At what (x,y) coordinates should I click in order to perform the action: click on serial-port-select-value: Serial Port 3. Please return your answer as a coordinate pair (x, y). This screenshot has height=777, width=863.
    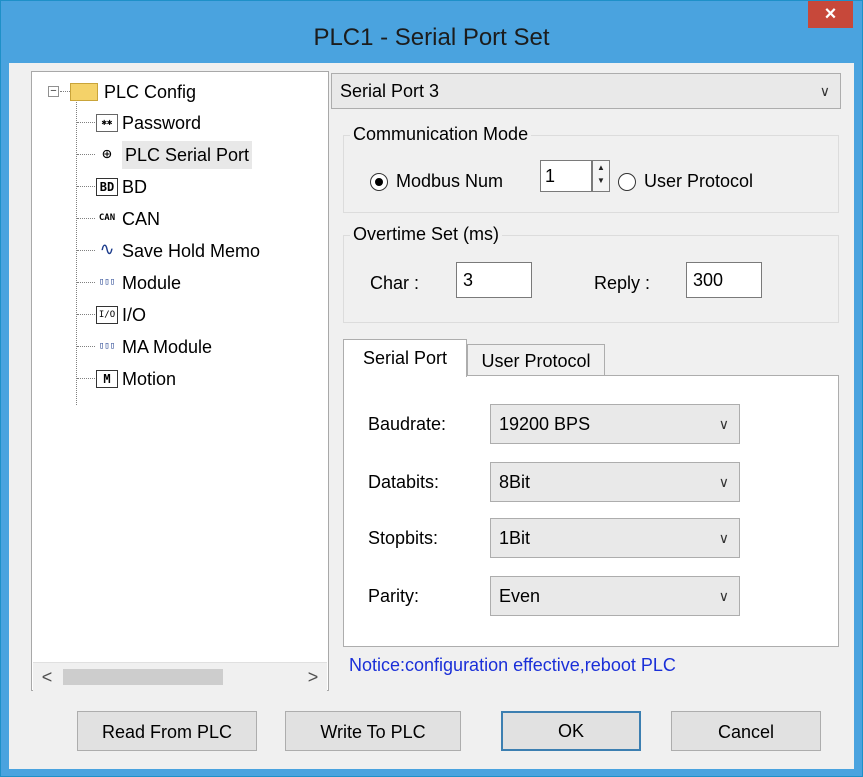
    Looking at the image, I should click on (390, 91).